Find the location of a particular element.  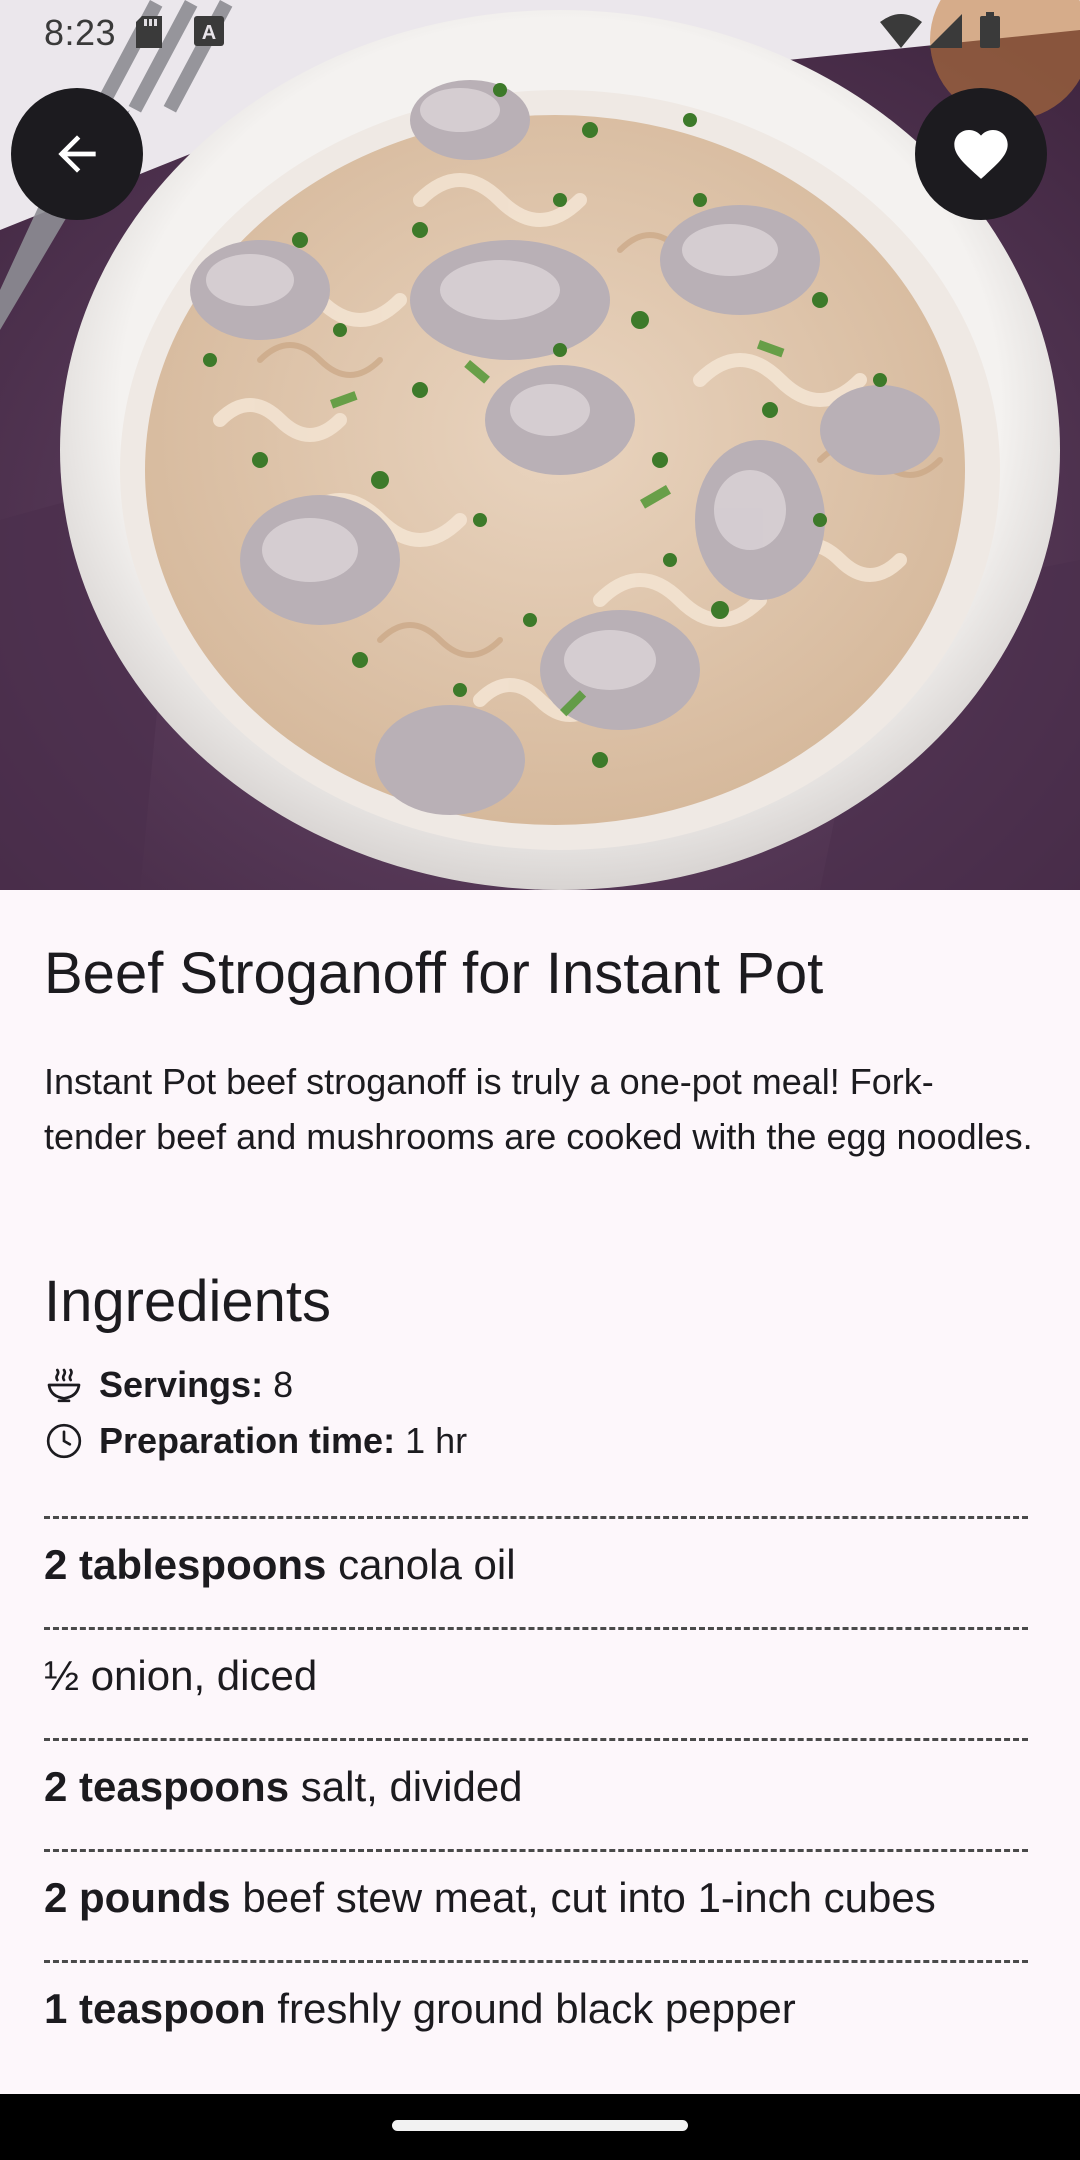

ingredient-quantity: 2 teaspoons is located at coordinates (167, 1786).